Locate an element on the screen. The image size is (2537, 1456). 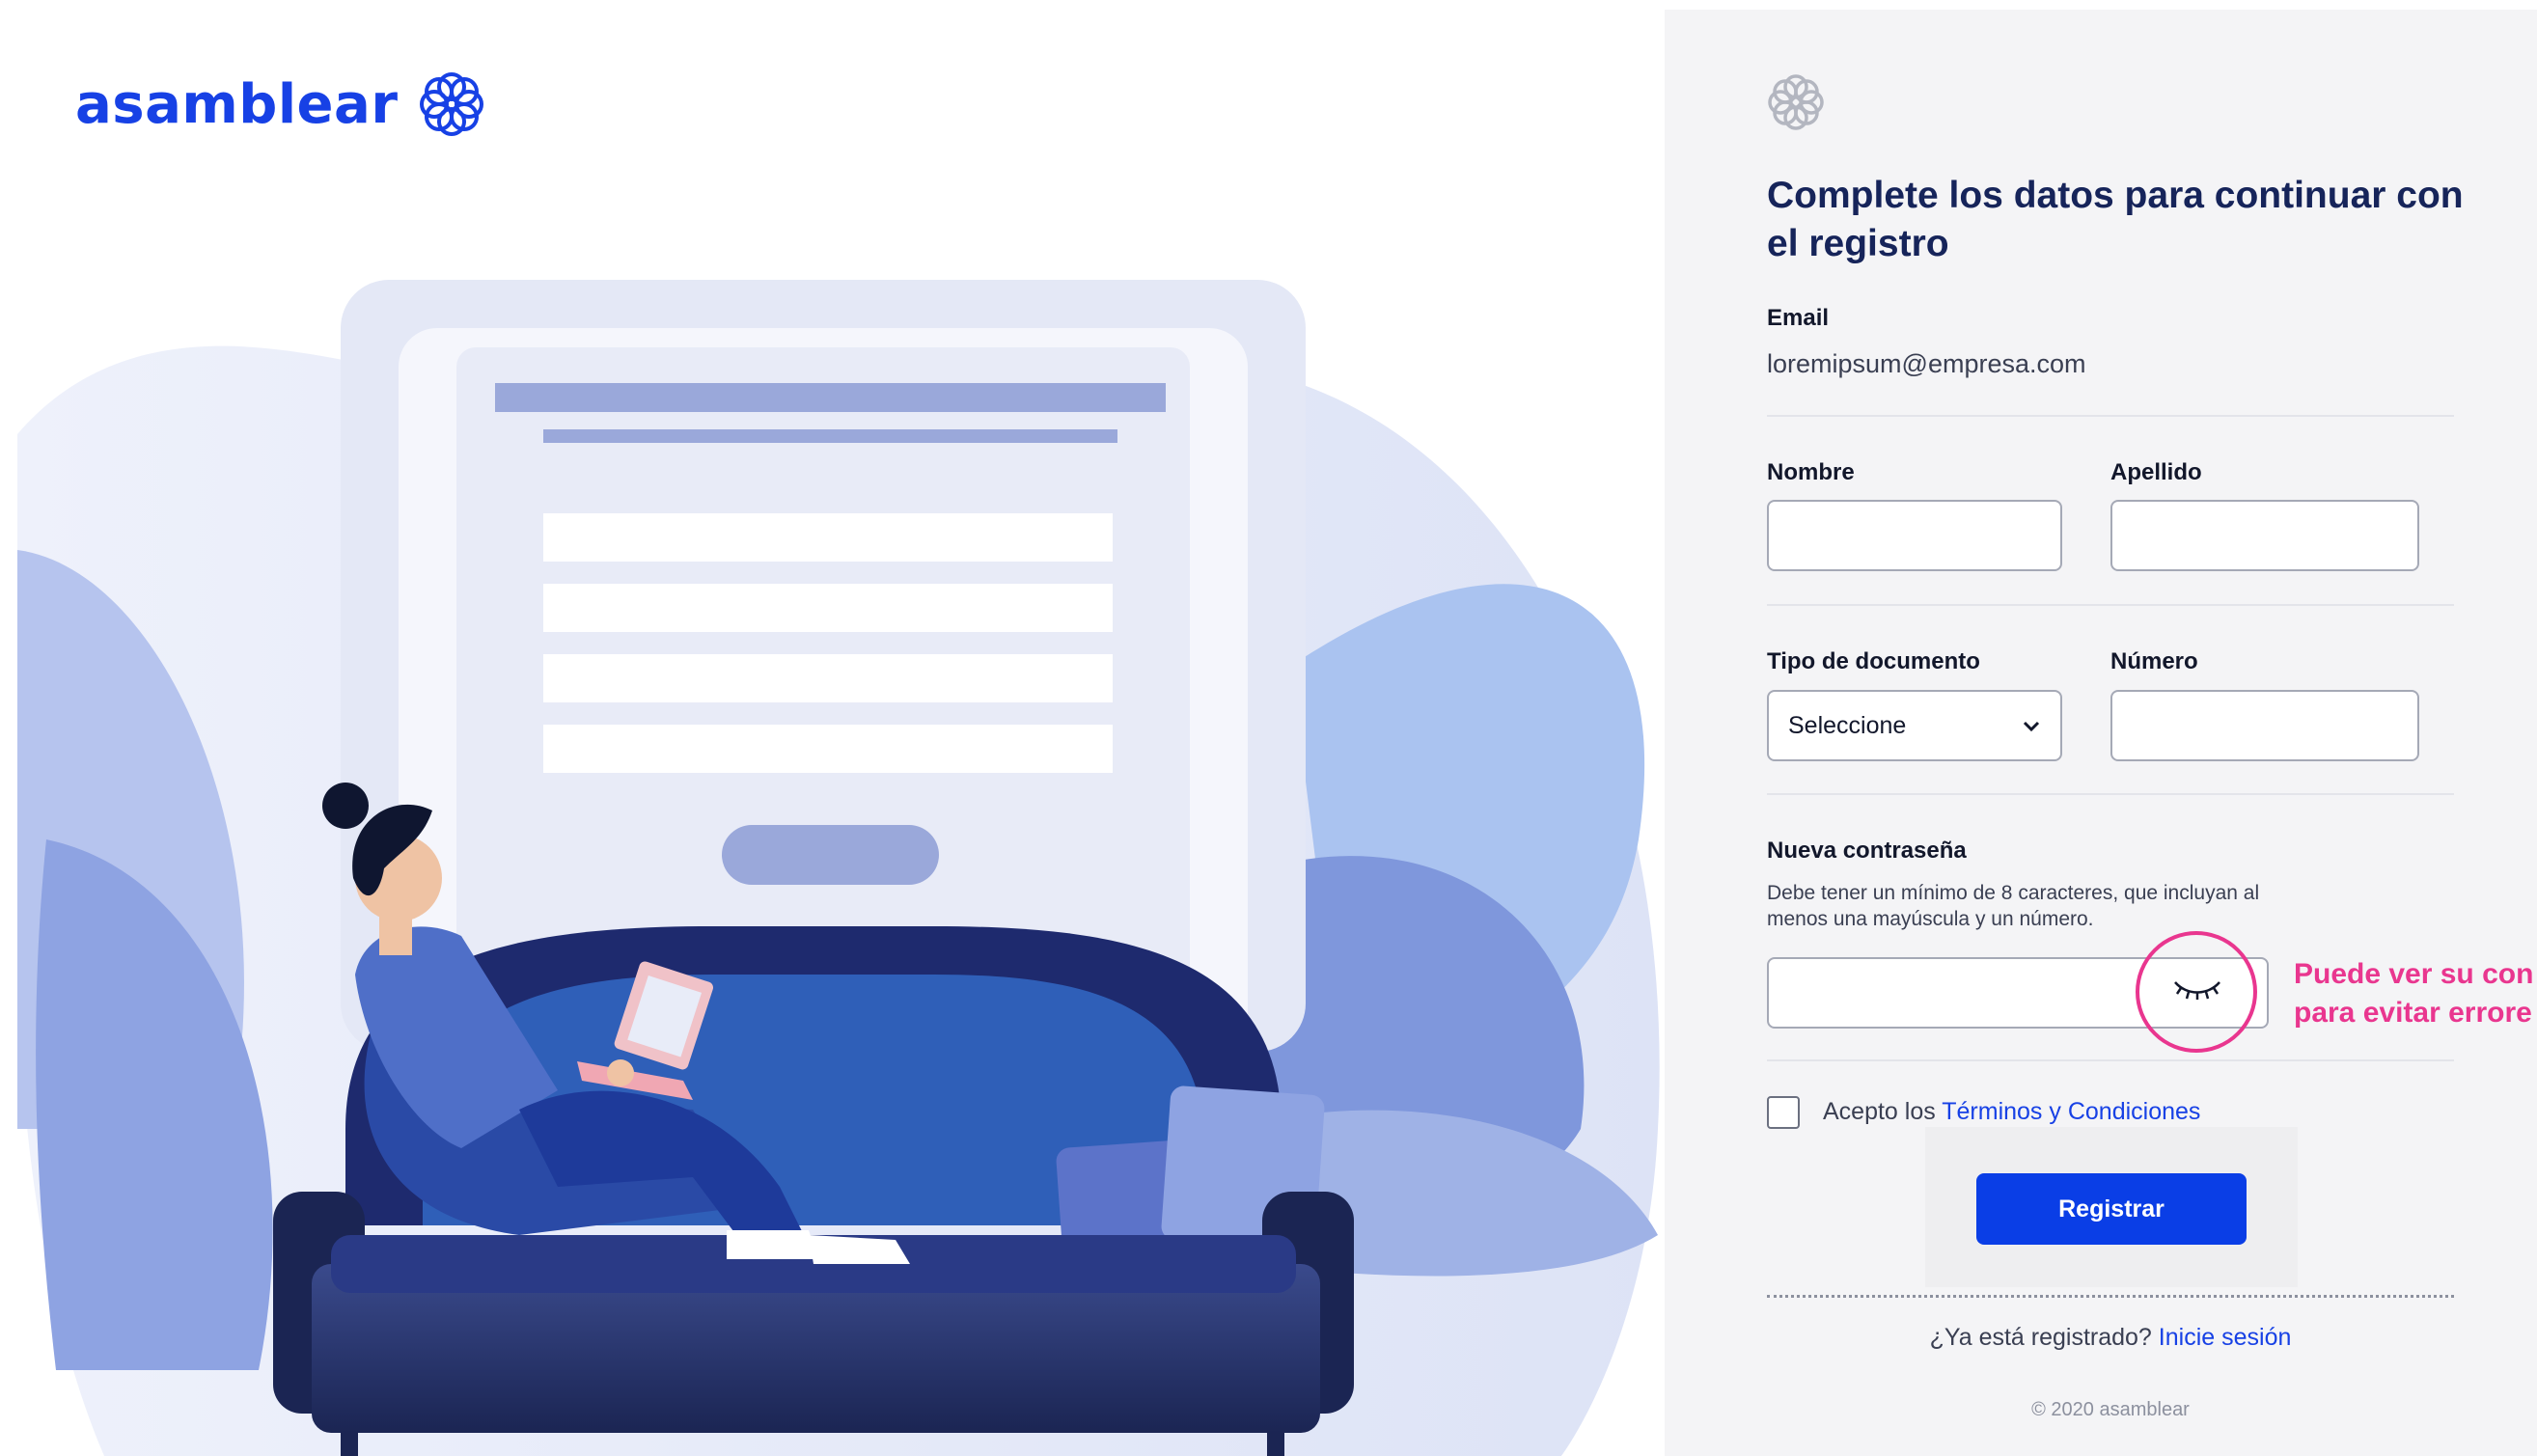
brand: asamblear is located at coordinates (280, 104).